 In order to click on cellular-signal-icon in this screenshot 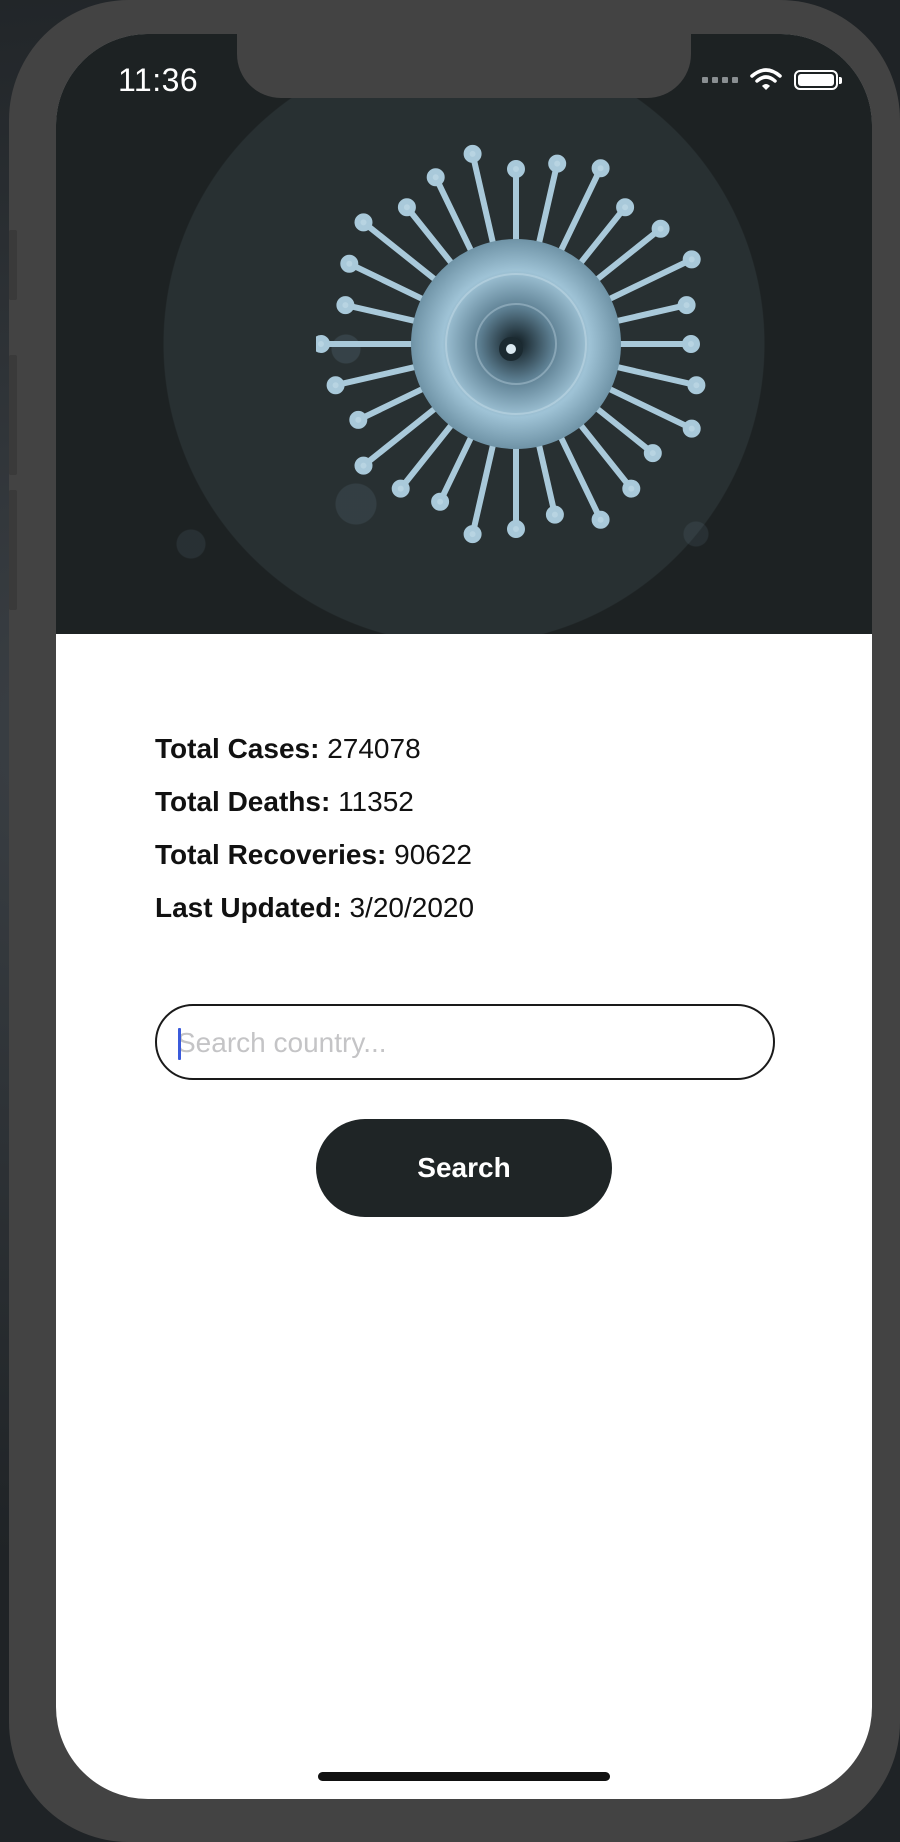, I will do `click(720, 80)`.